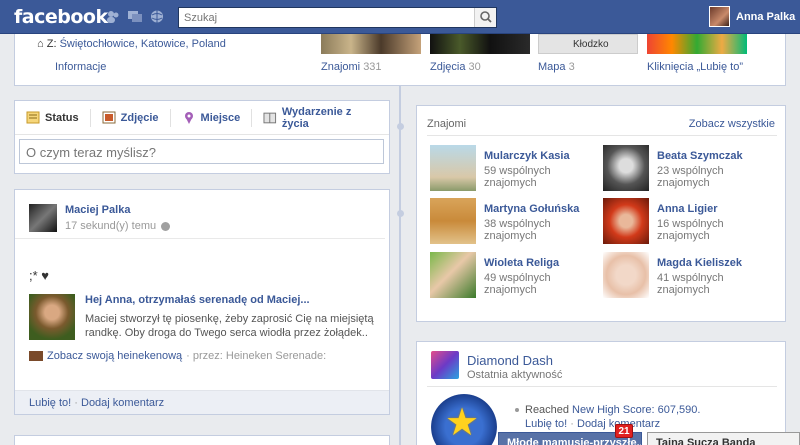  Describe the element at coordinates (515, 221) in the screenshot. I see `friend-item: Martyna Gołuńska 38 wspólnych znajomych` at that location.